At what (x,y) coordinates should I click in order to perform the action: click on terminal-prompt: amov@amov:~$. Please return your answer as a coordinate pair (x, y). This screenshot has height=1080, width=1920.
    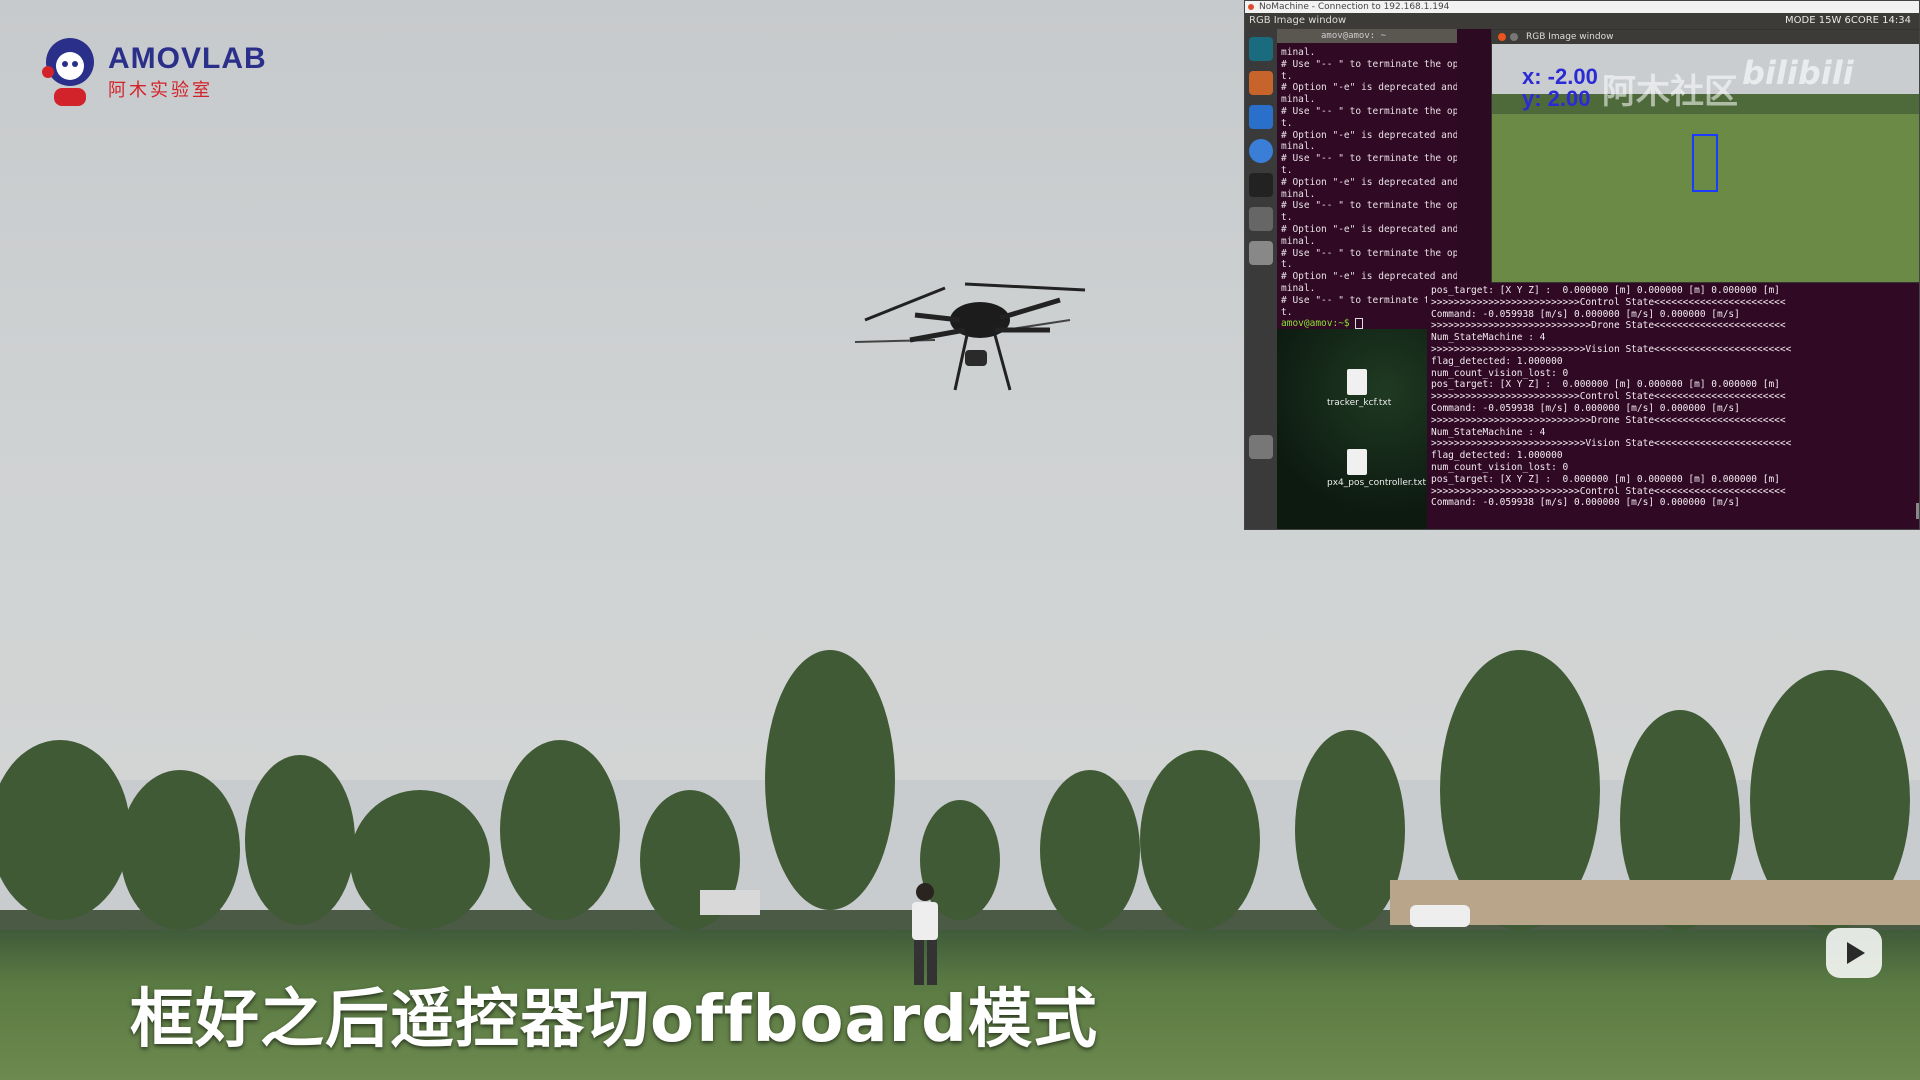
    Looking at the image, I should click on (1318, 323).